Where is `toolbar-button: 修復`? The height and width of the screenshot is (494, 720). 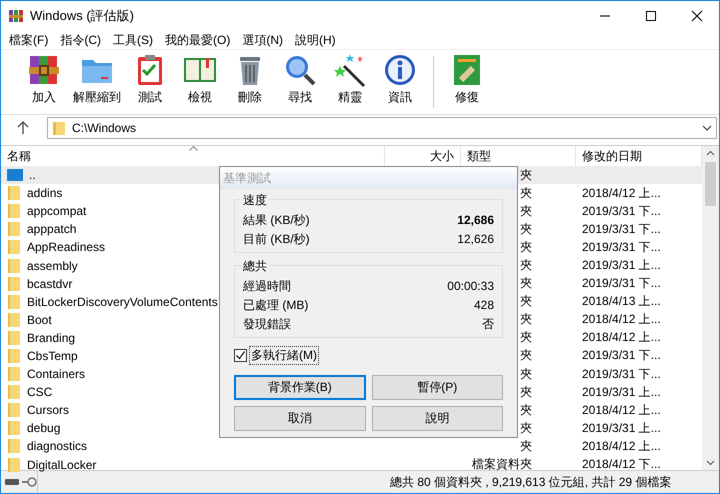 toolbar-button: 修復 is located at coordinates (467, 79).